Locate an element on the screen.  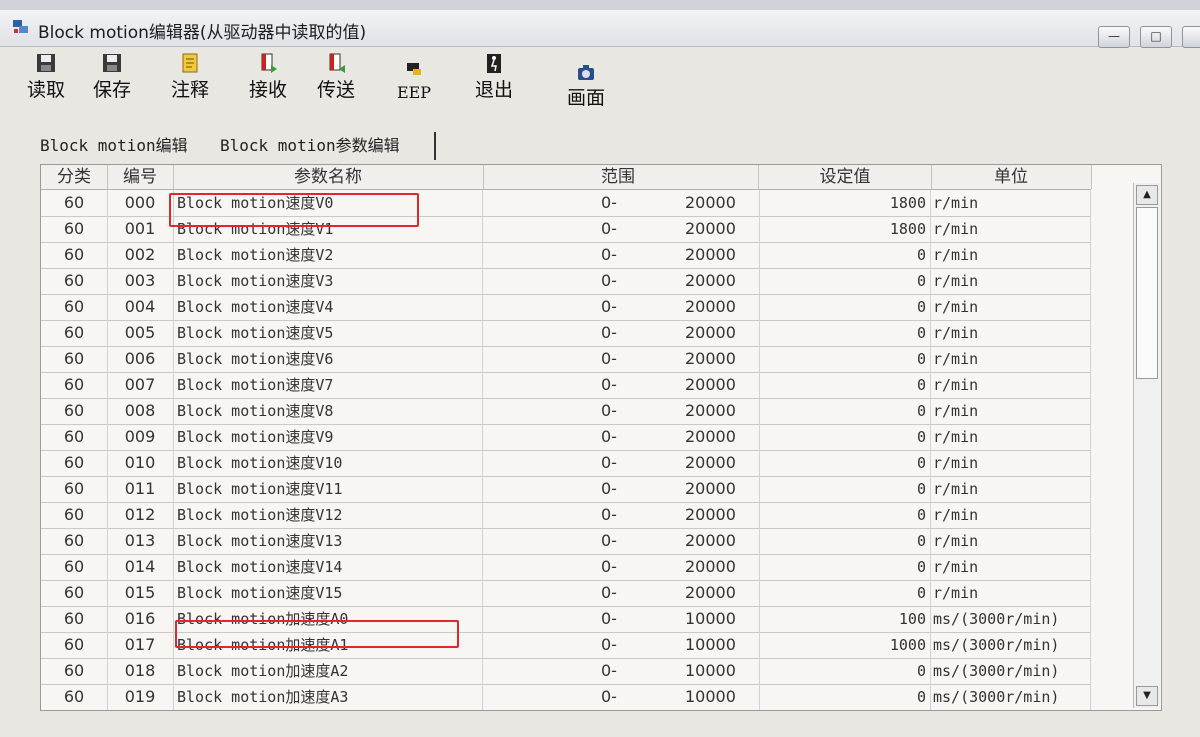
table-row: 60 006 Block motion速度V6 0- 20000 0 r/min is located at coordinates (566, 359).